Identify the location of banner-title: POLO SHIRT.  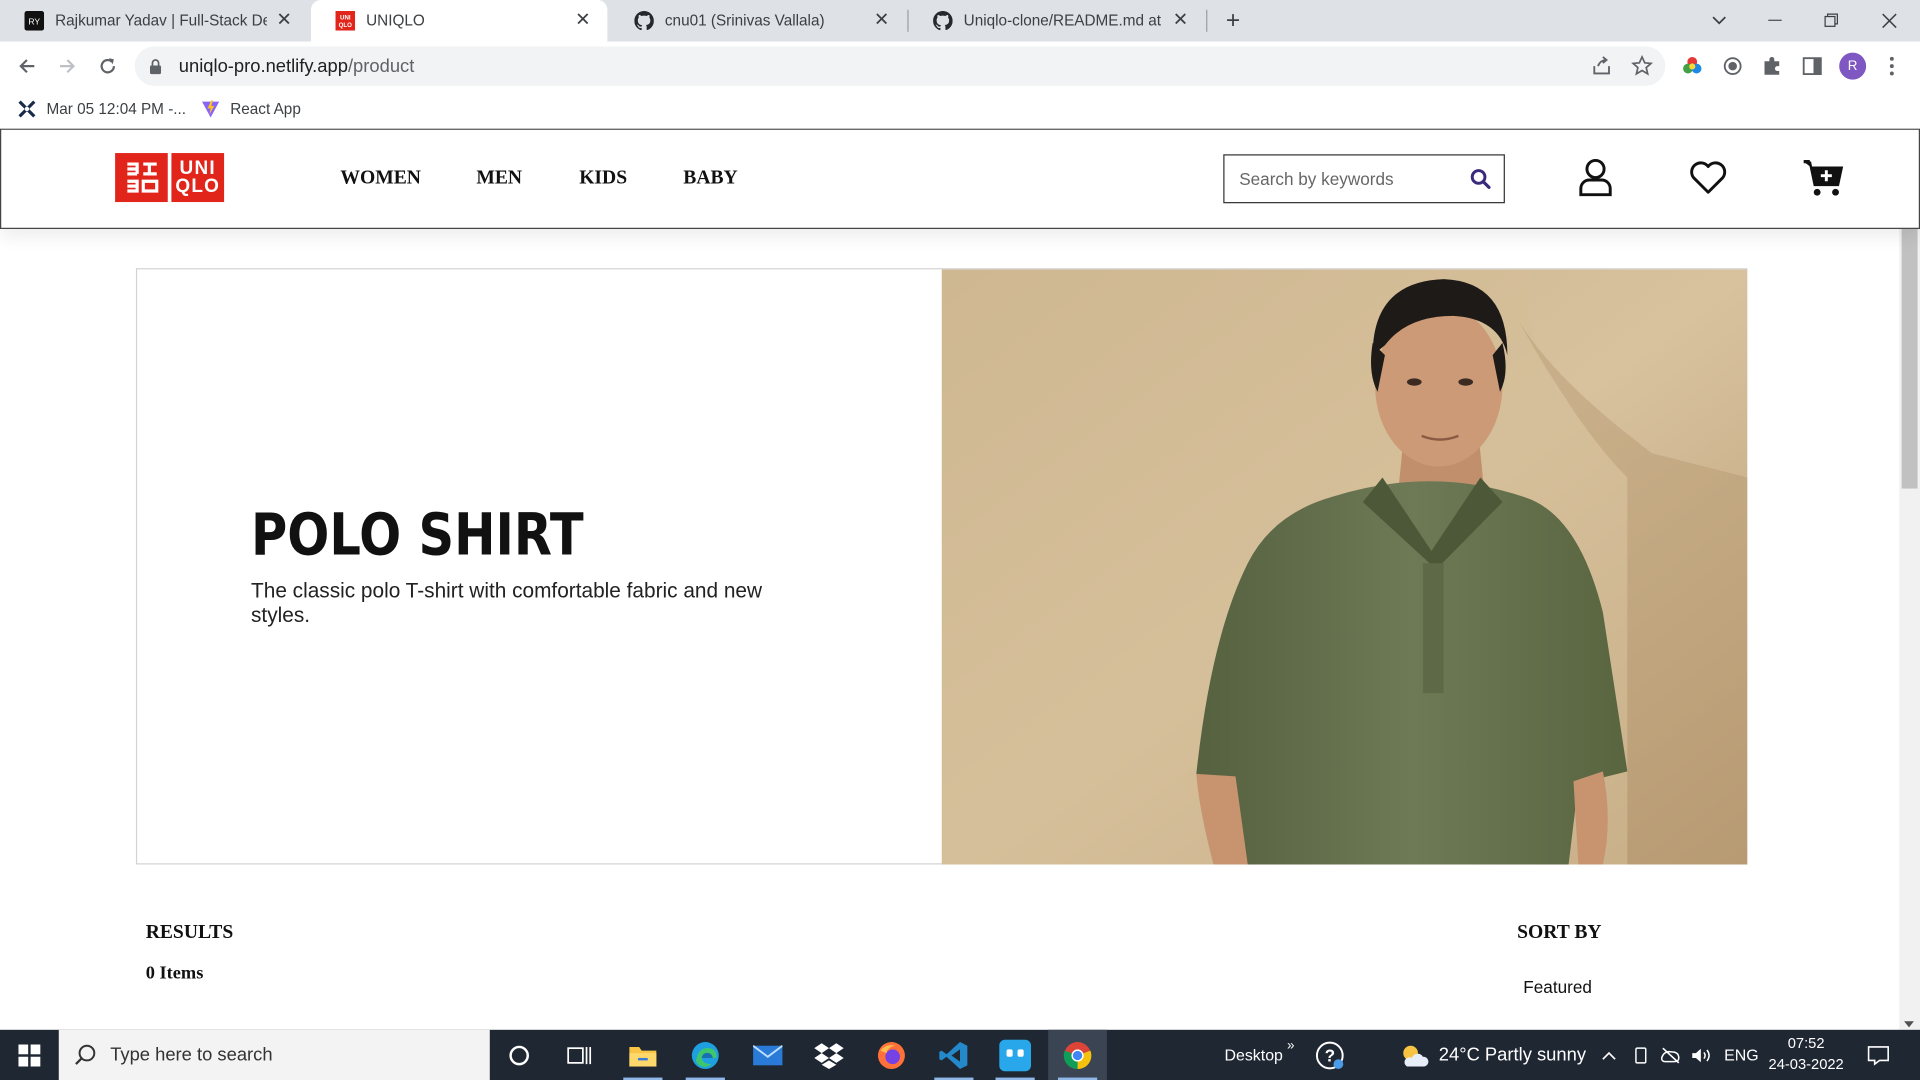
(417, 536).